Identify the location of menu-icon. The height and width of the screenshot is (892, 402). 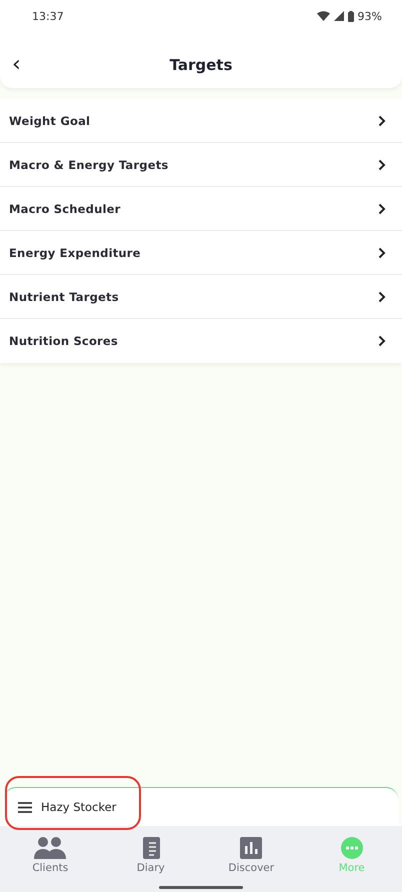
(25, 807).